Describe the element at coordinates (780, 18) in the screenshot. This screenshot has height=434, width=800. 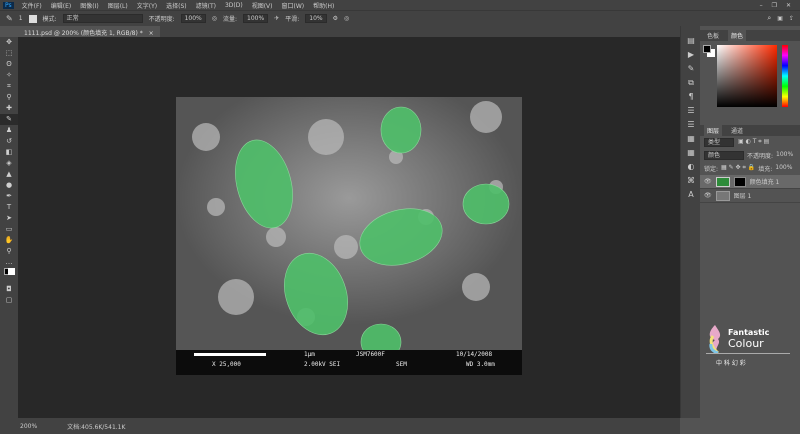
I see `workspace-icon: ▣` at that location.